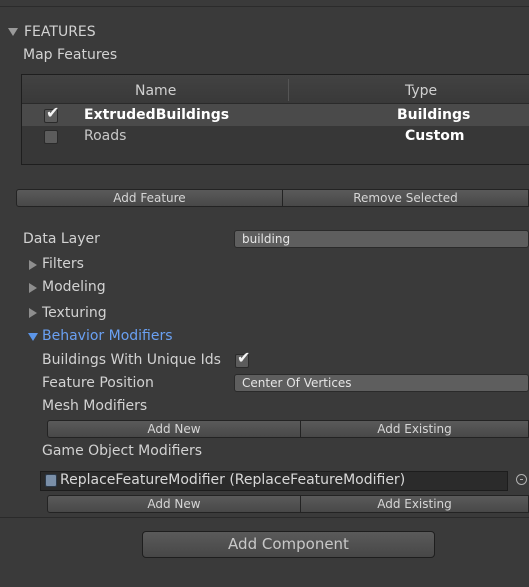 This screenshot has width=529, height=587. What do you see at coordinates (60, 32) in the screenshot?
I see `features-title: FEATURES` at bounding box center [60, 32].